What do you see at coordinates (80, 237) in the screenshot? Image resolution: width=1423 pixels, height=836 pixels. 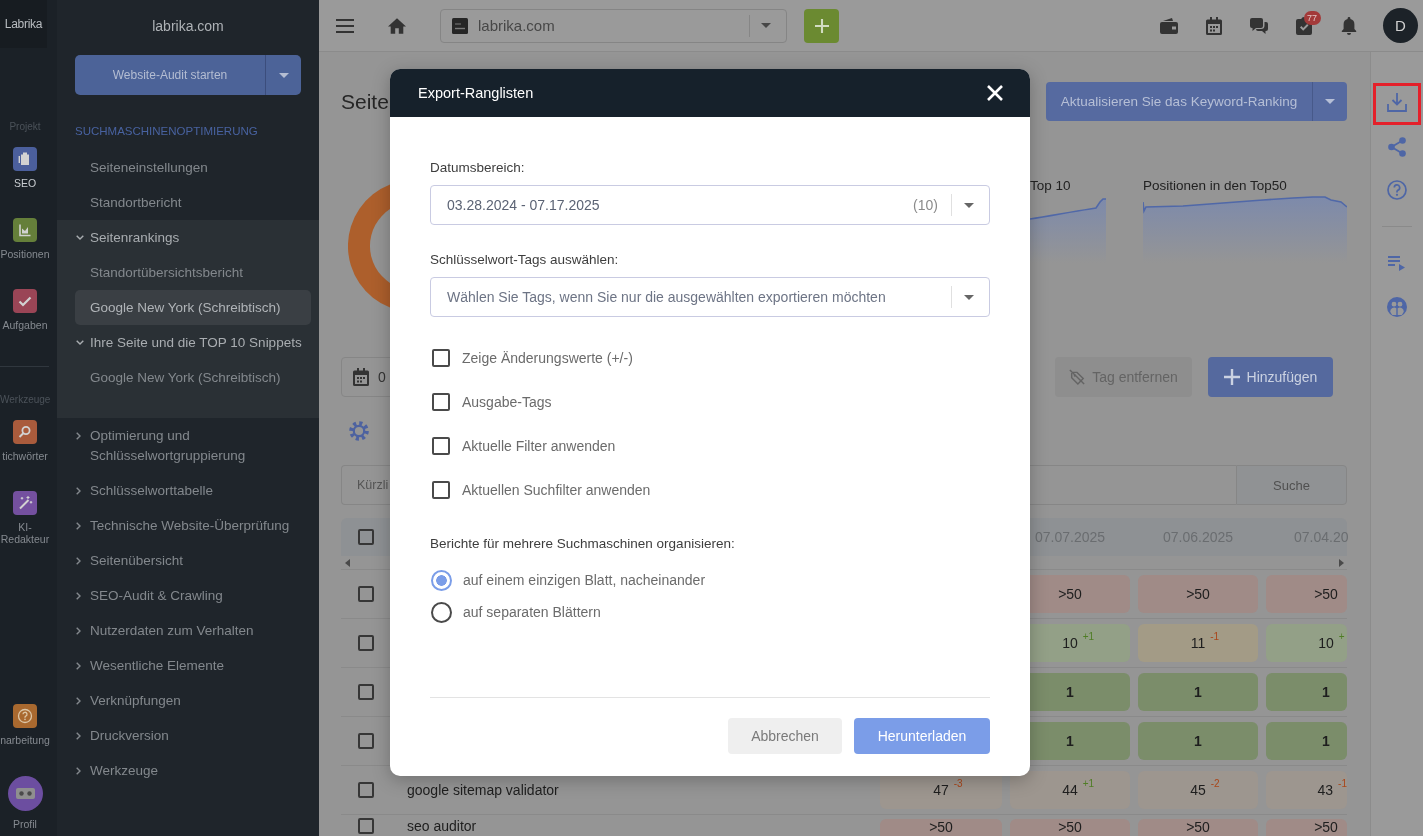 I see `chevron-down-icon` at bounding box center [80, 237].